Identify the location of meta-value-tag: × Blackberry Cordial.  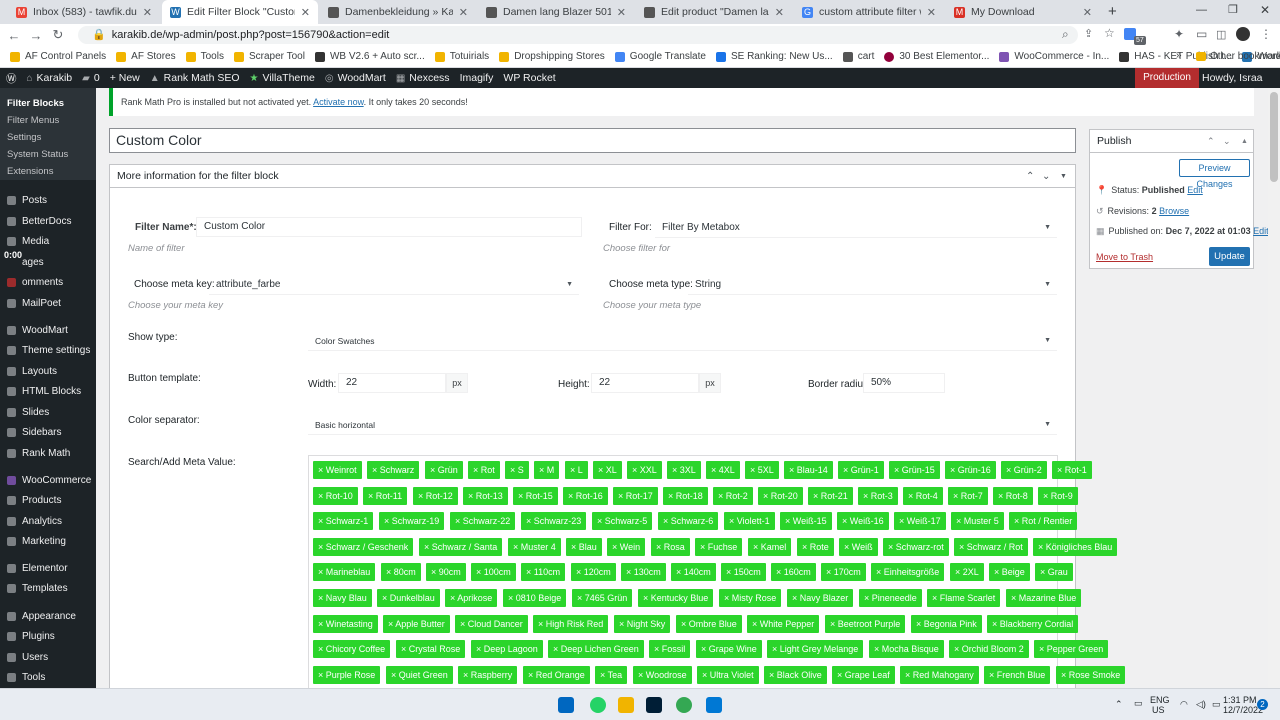
(1033, 623).